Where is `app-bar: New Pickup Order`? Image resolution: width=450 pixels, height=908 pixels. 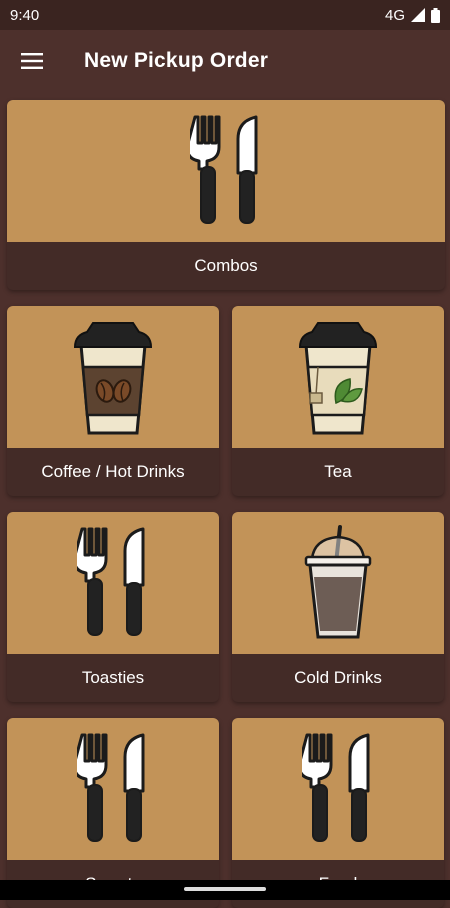 app-bar: New Pickup Order is located at coordinates (225, 61).